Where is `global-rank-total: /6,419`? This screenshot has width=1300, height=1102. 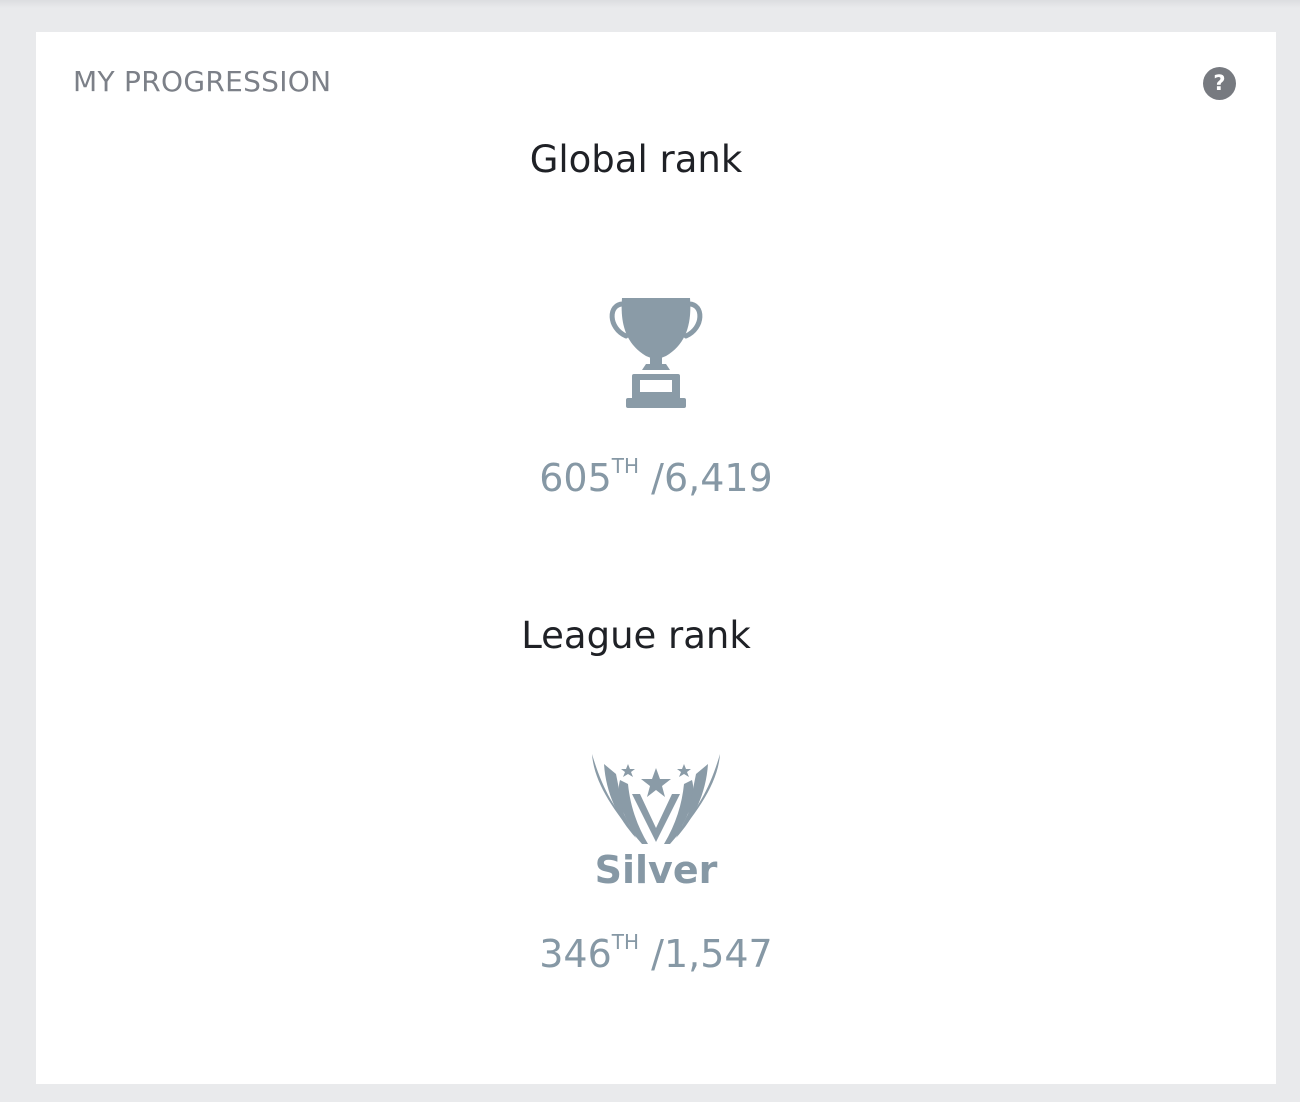
global-rank-total: /6,419 is located at coordinates (712, 478).